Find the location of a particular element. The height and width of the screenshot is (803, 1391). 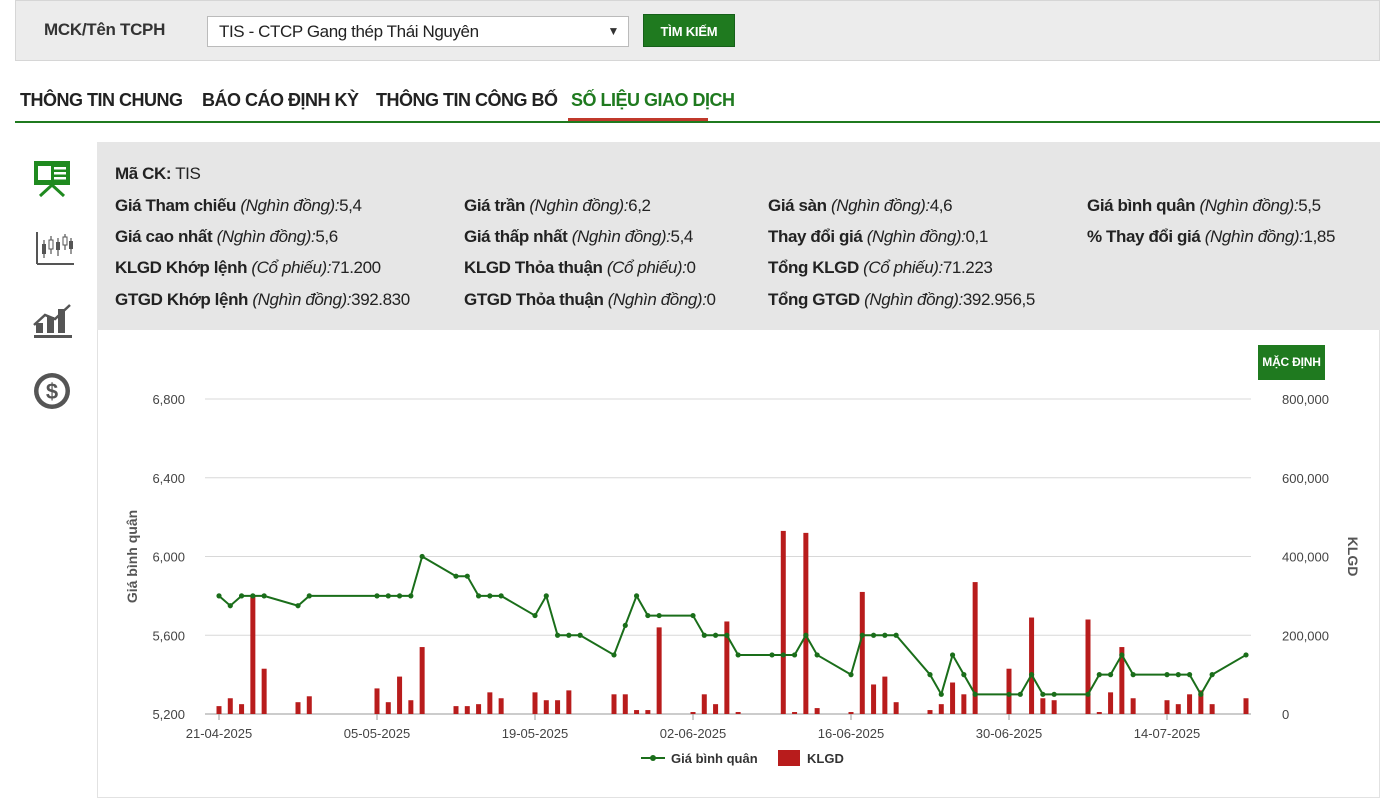

high-price: Giá cao nhất (Nghìn đồng):5,6 is located at coordinates (226, 236).